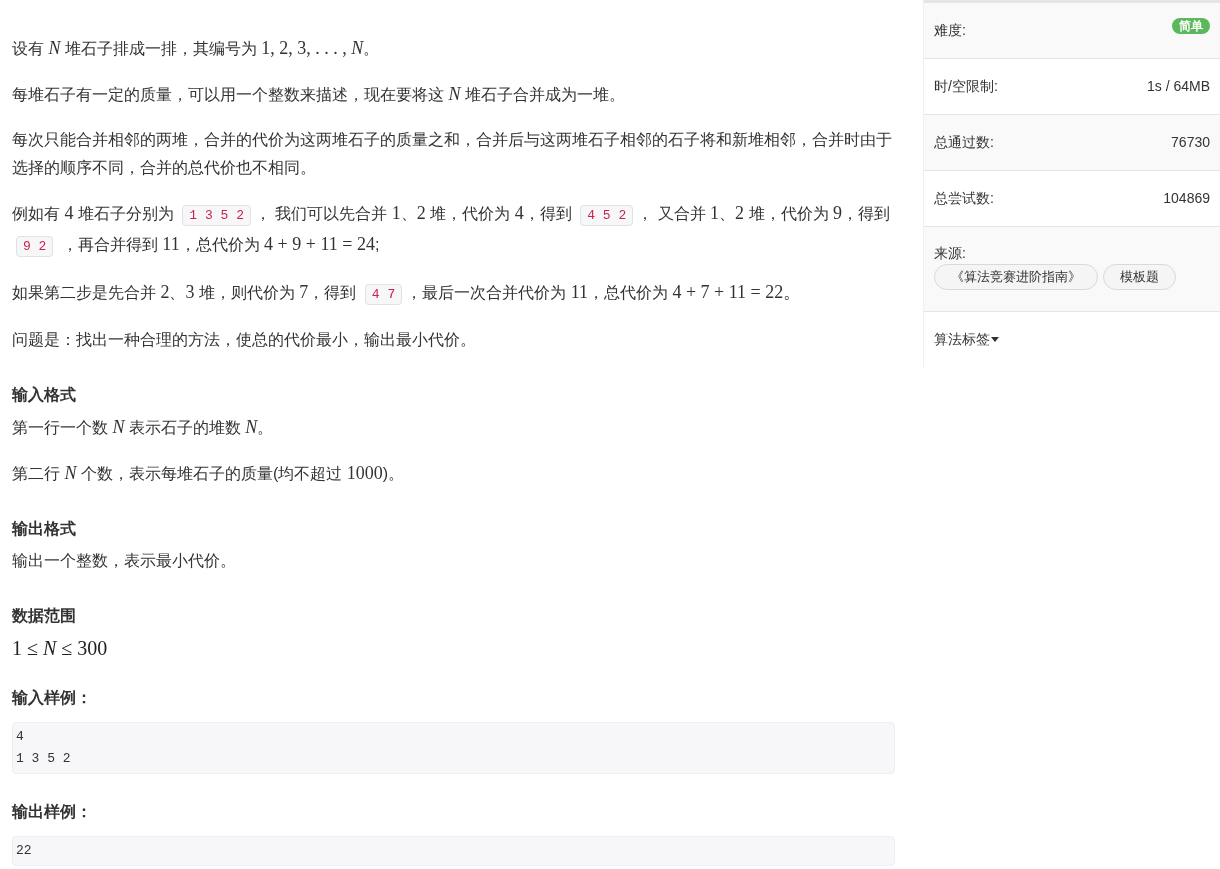 The height and width of the screenshot is (869, 1220). What do you see at coordinates (964, 142) in the screenshot?
I see `info-label: 总通过数:` at bounding box center [964, 142].